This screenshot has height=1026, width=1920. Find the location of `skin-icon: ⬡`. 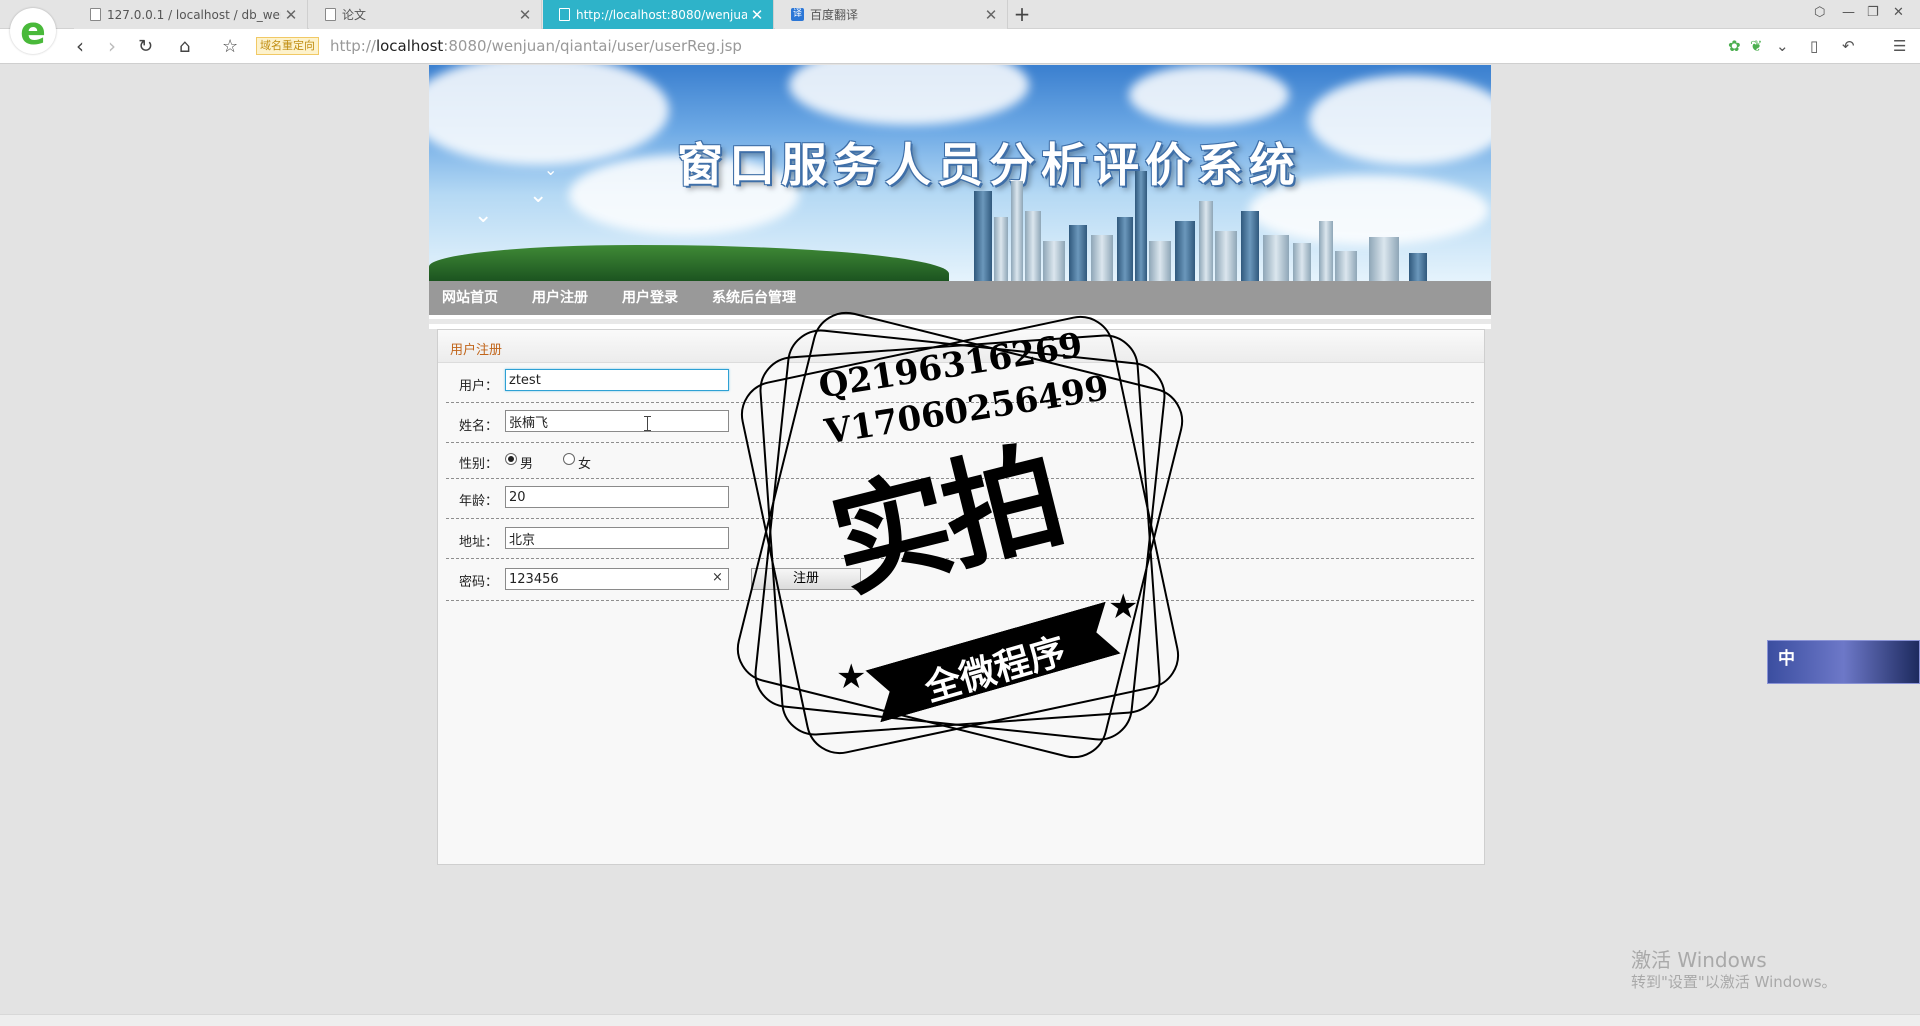

skin-icon: ⬡ is located at coordinates (1819, 12).